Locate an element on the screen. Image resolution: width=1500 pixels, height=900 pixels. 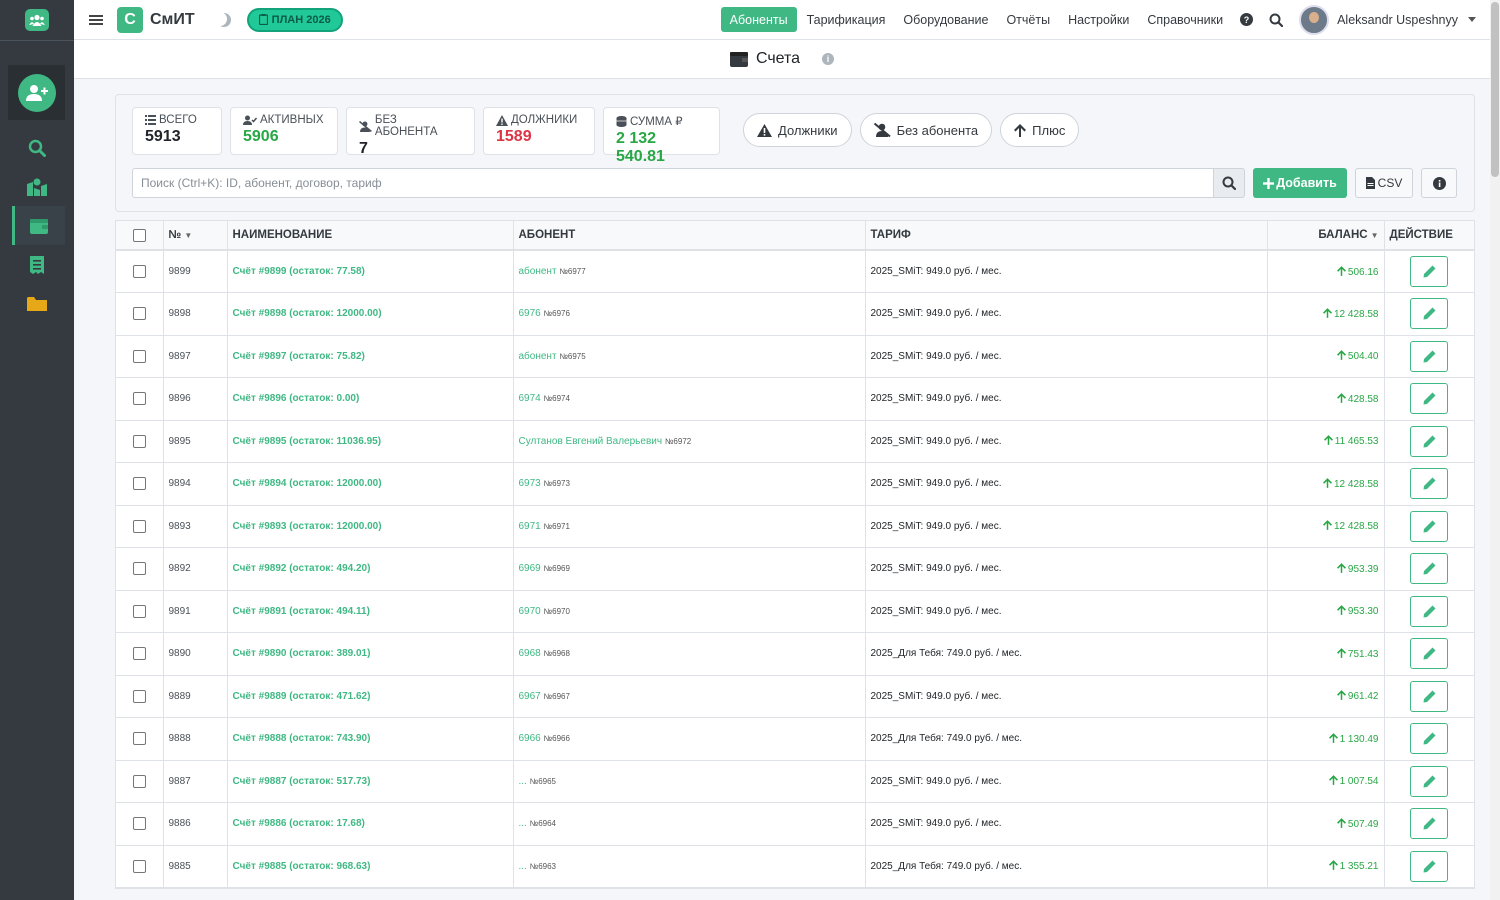
user-menu: Aleksandr Uspeshnyy is located at coordinates (1387, 19).